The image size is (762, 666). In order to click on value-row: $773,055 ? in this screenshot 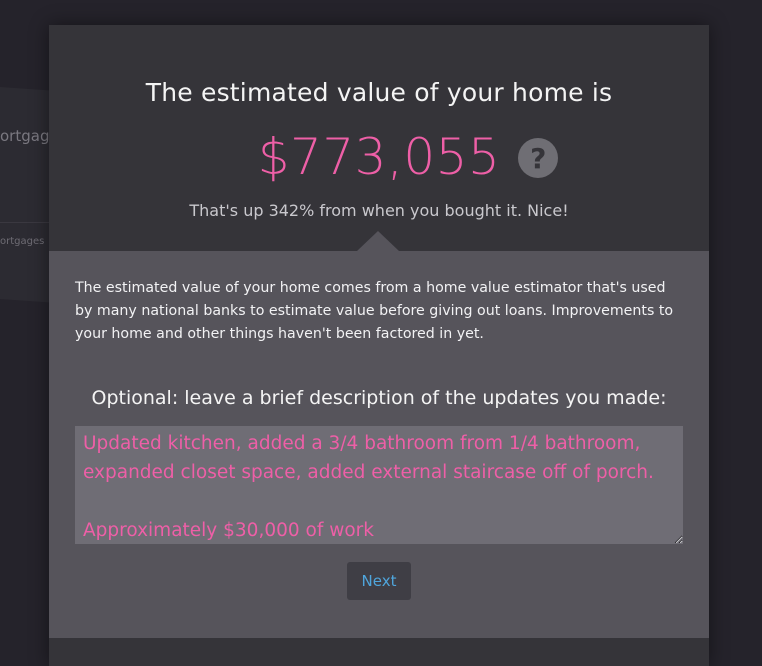, I will do `click(379, 157)`.